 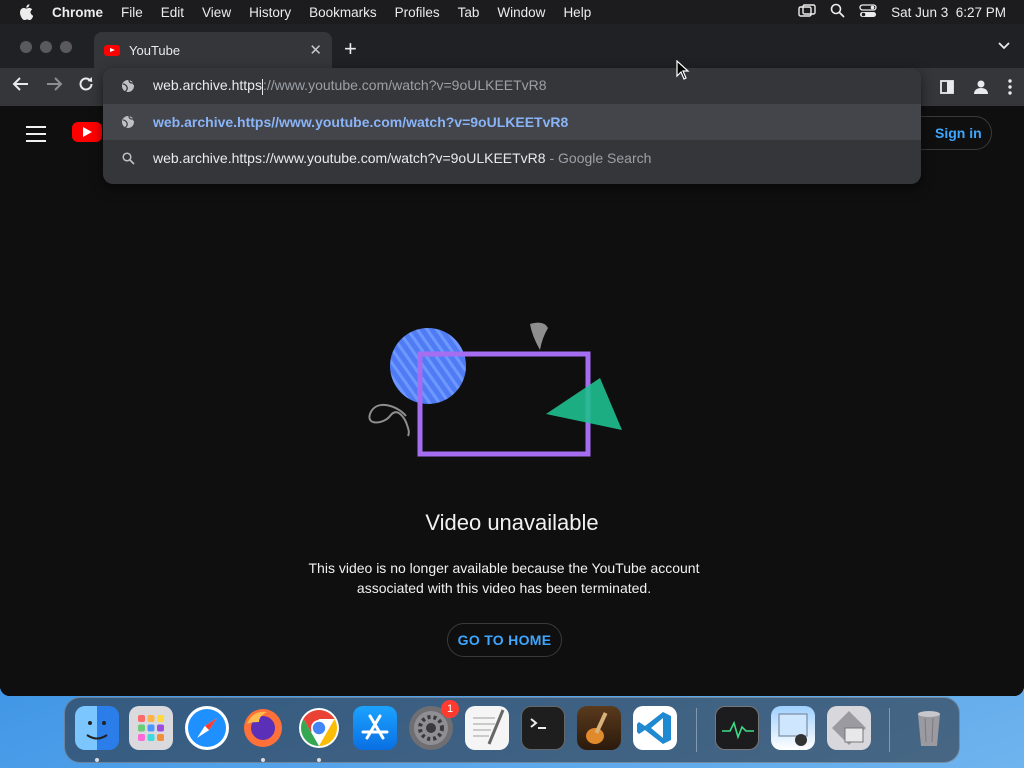 What do you see at coordinates (216, 12) in the screenshot?
I see `menu-view: View` at bounding box center [216, 12].